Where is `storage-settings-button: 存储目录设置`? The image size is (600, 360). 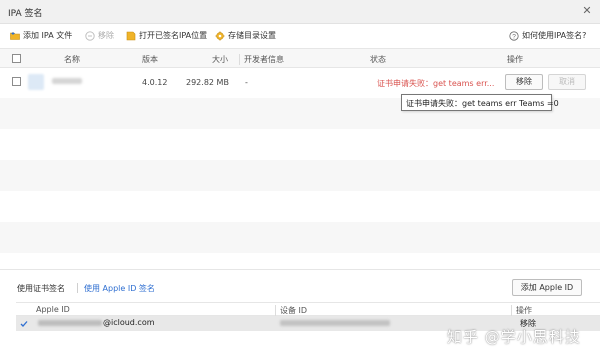 storage-settings-button: 存储目录设置 is located at coordinates (245, 35).